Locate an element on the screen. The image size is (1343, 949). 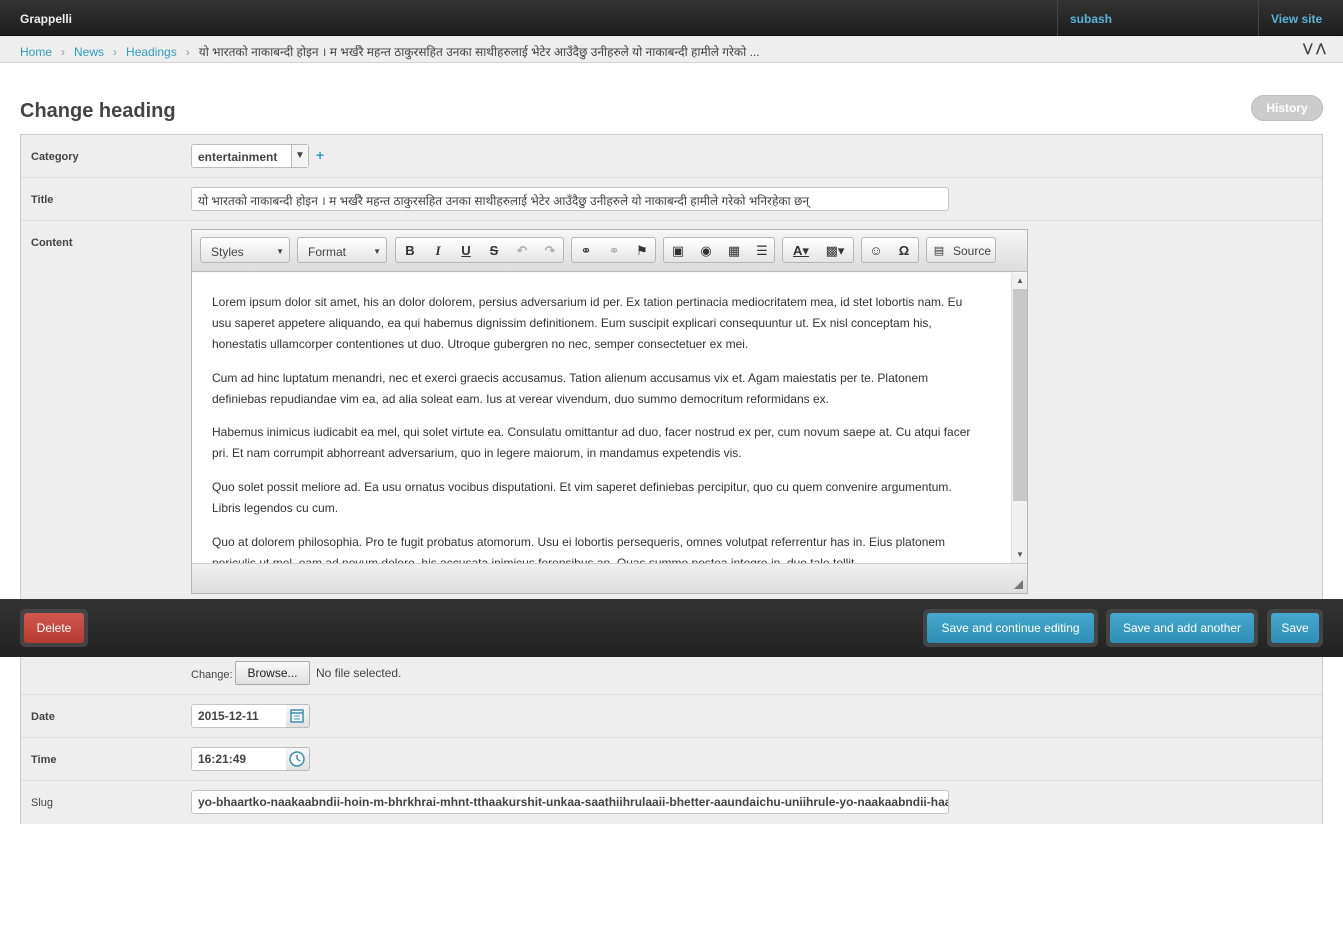
image-row: Change: Browse... No file selected. is located at coordinates (671, 676).